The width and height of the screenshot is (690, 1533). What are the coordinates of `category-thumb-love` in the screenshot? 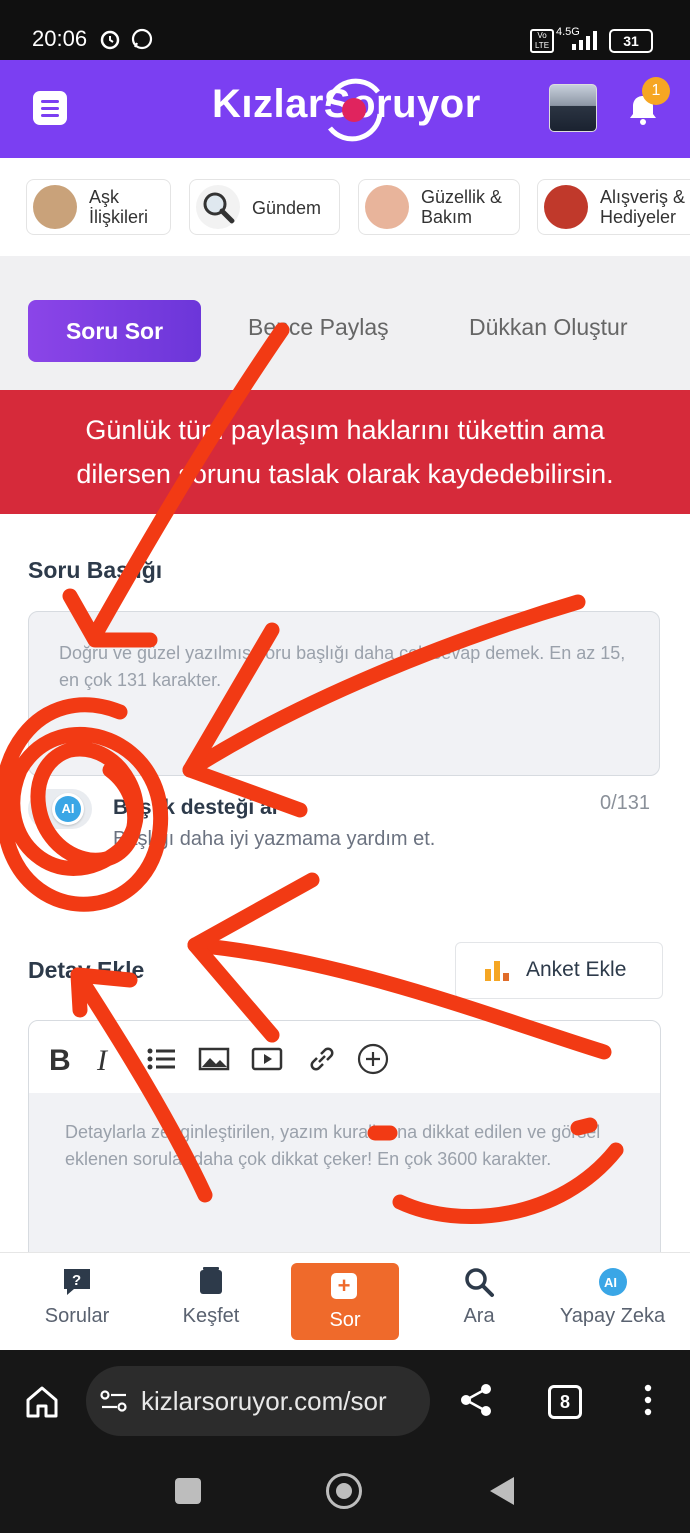 It's located at (55, 207).